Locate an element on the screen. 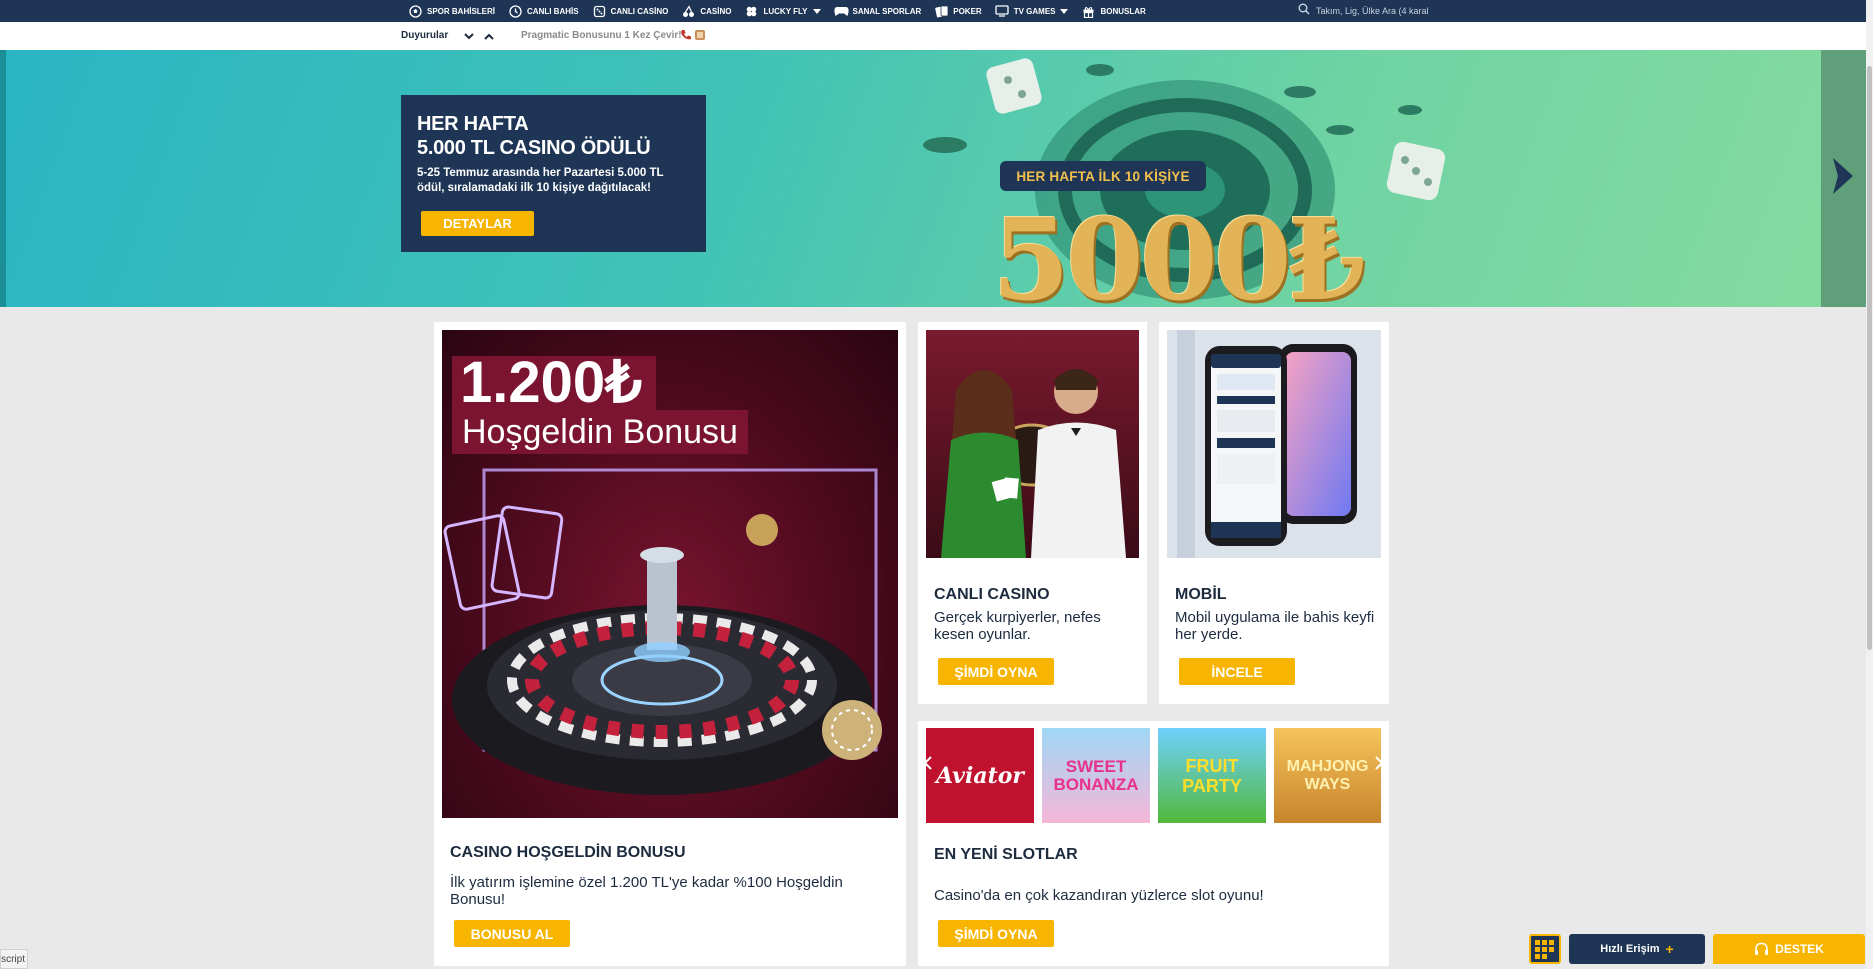  search-box is located at coordinates (1363, 11).